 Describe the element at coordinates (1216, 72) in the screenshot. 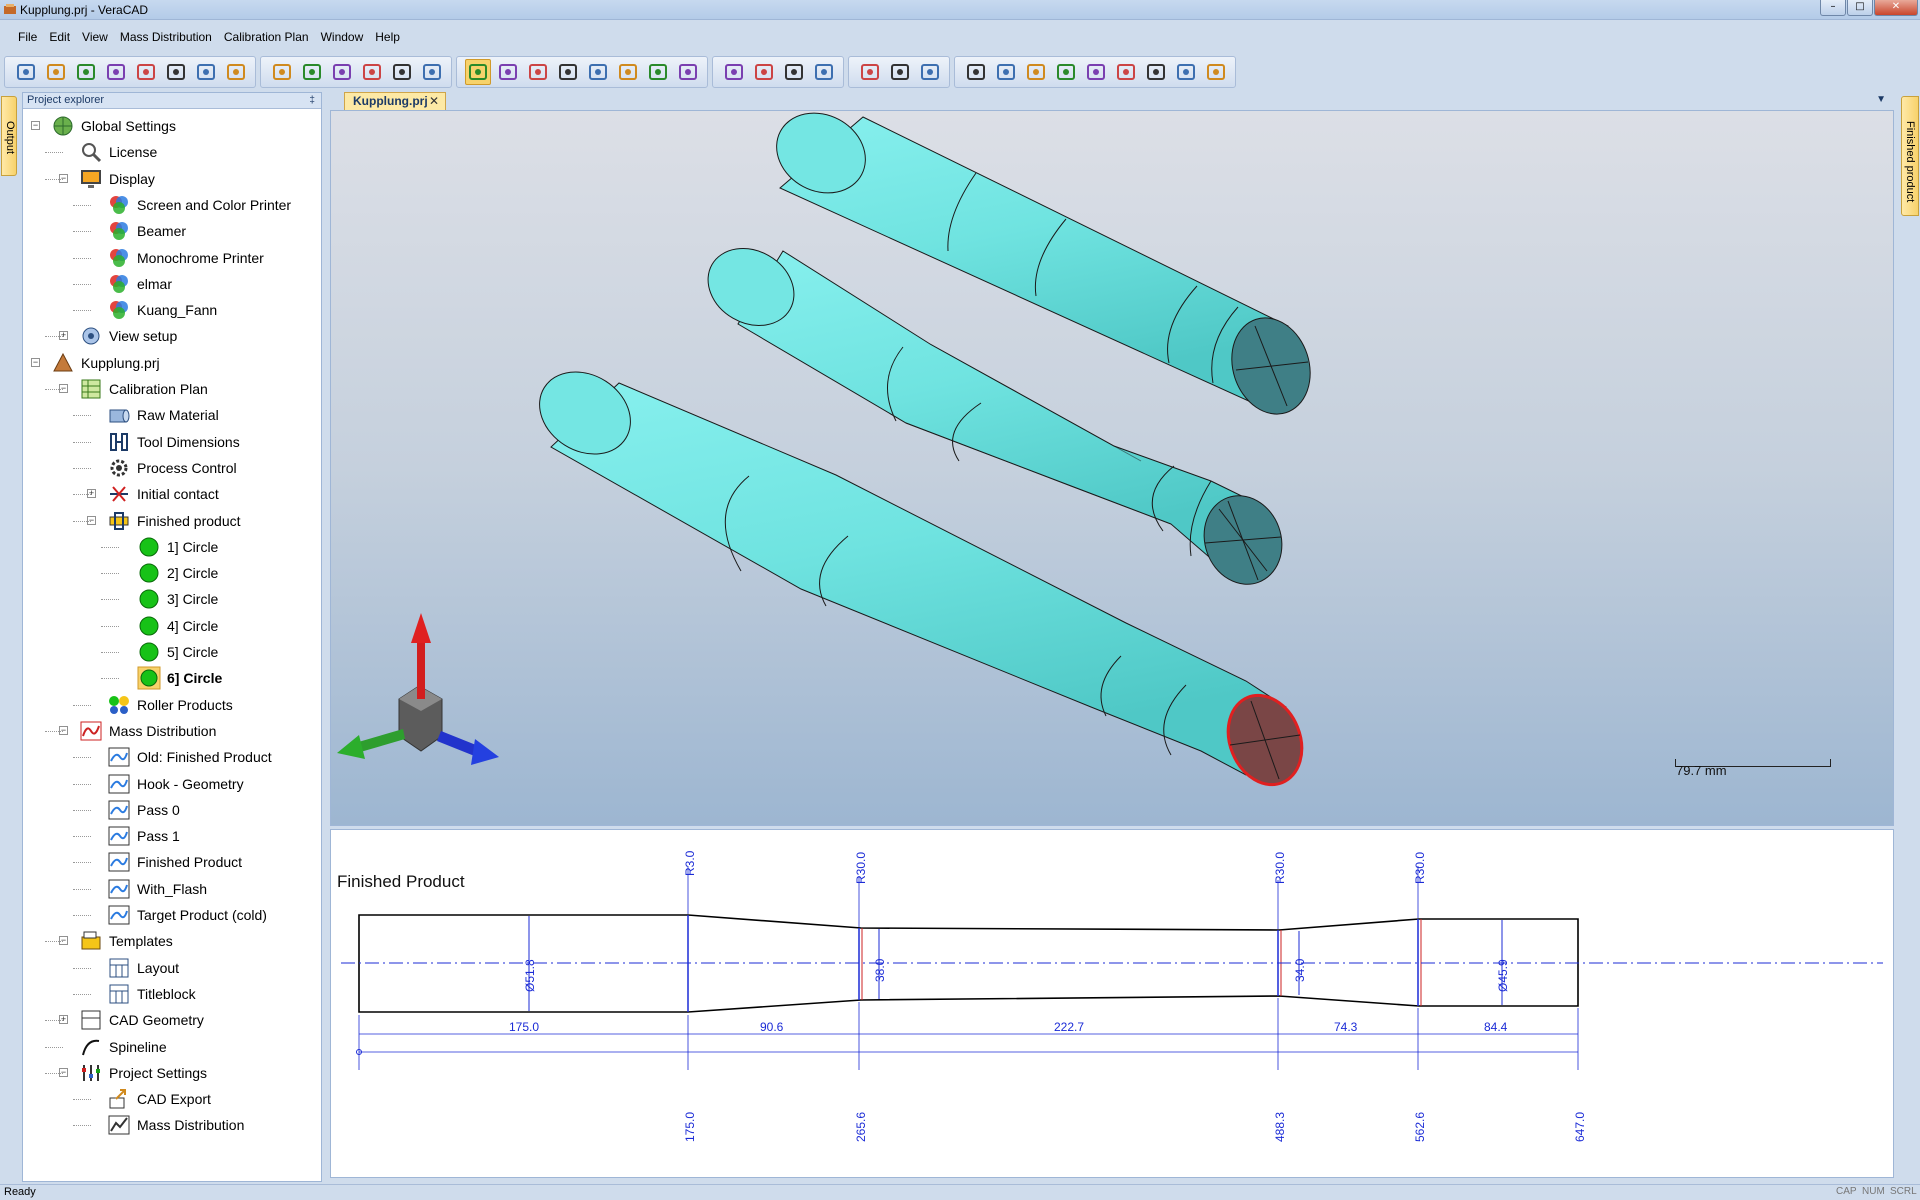

I see `align-icon` at that location.